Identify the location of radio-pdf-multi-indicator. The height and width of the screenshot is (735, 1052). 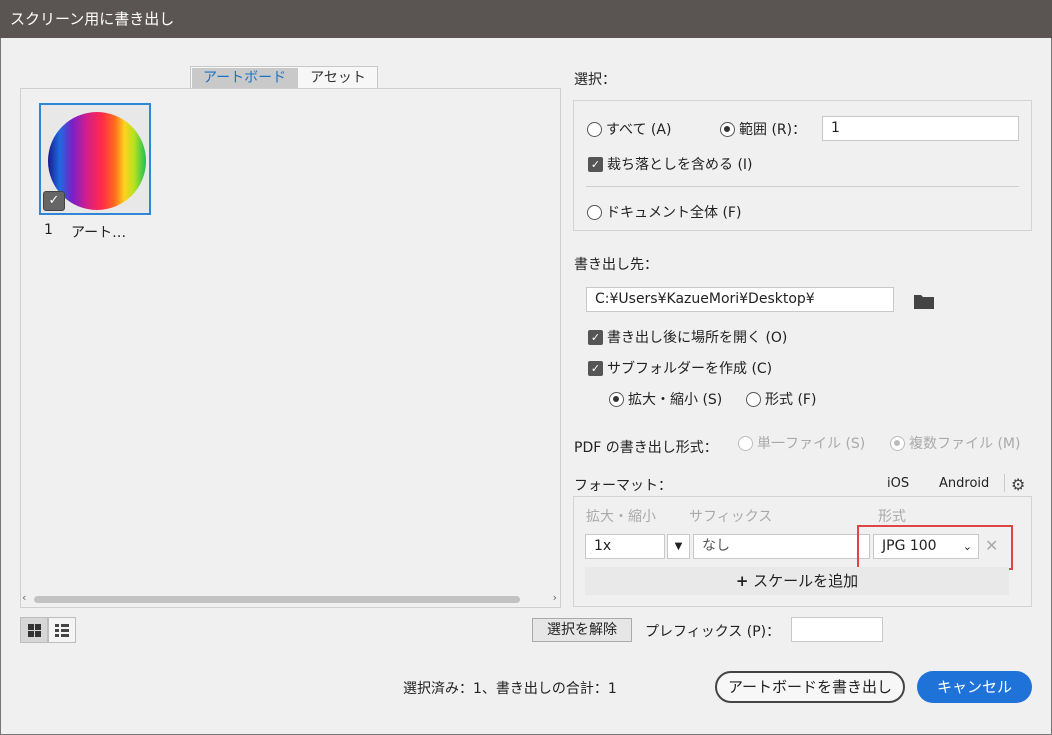
(897, 443).